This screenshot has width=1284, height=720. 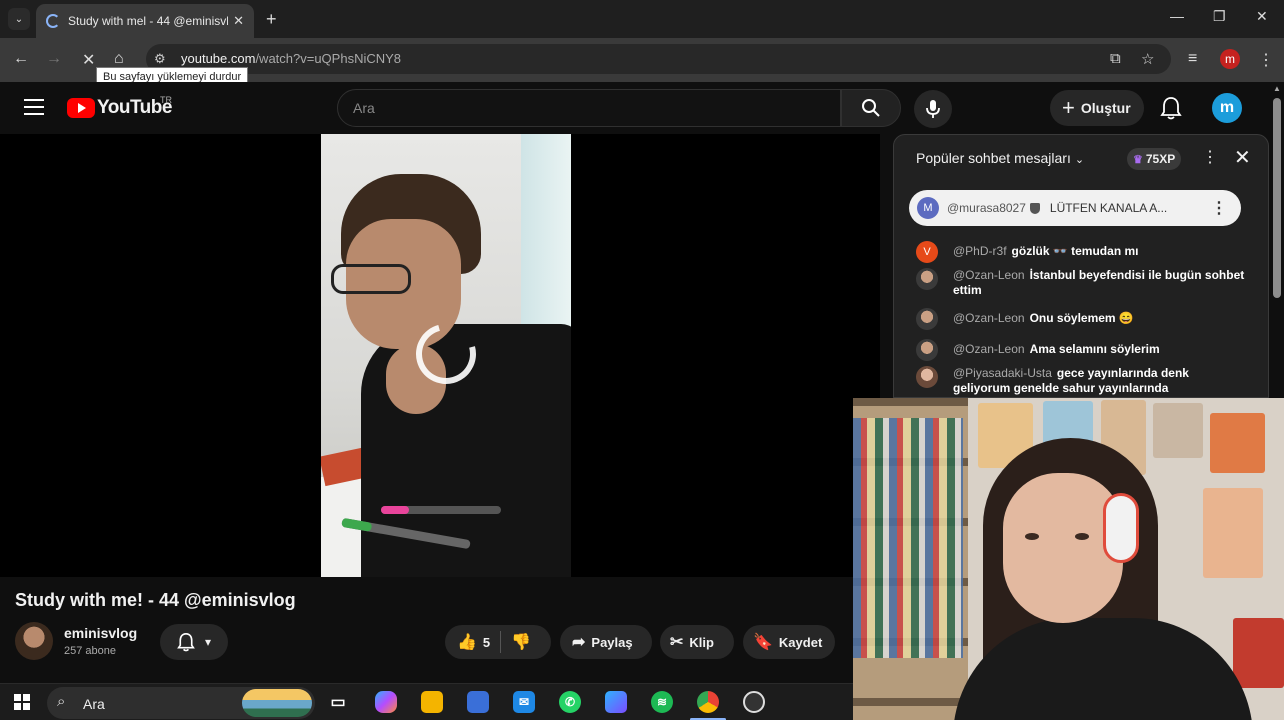 What do you see at coordinates (612, 642) in the screenshot?
I see `share-label: Paylaş` at bounding box center [612, 642].